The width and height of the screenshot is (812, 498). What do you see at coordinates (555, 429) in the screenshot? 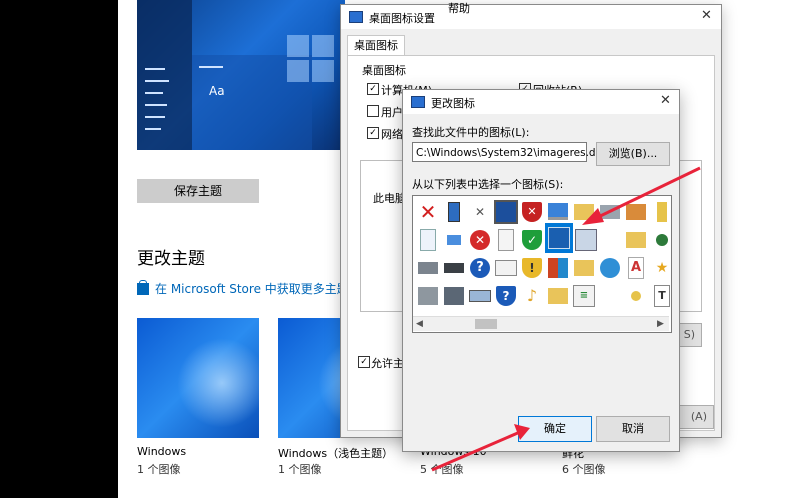
I see `ok-button: 确定` at bounding box center [555, 429].